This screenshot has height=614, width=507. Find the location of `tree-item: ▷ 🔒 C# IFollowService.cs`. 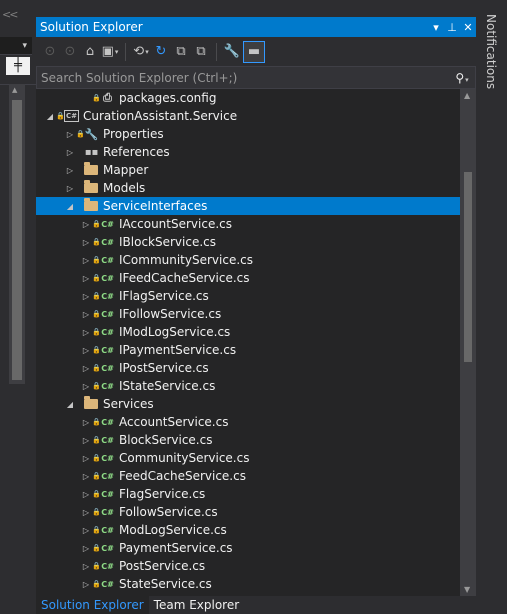

tree-item: ▷ 🔒 C# IFollowService.cs is located at coordinates (248, 314).